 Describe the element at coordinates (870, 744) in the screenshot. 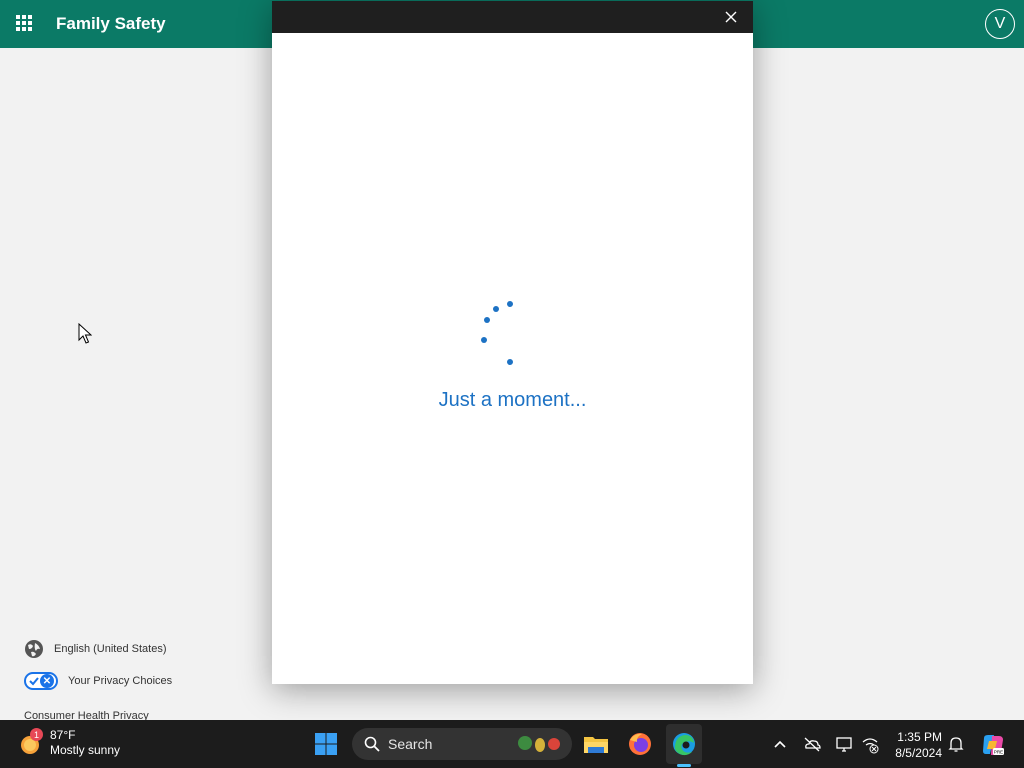

I see `network-disconnected-icon` at that location.